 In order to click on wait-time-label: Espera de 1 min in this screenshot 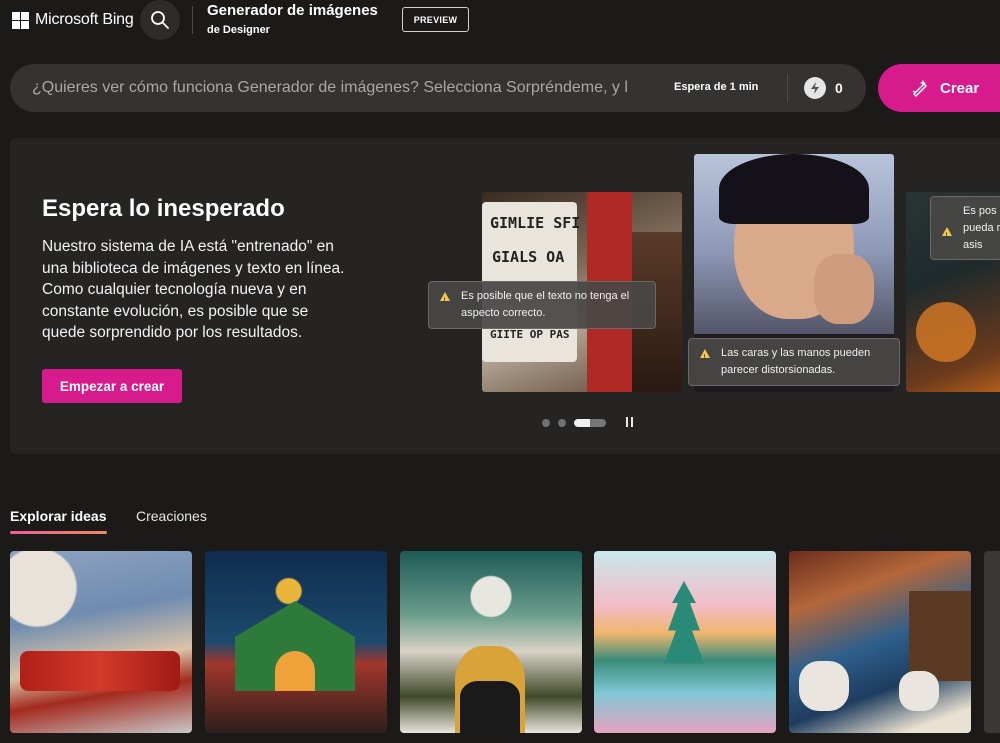, I will do `click(716, 87)`.